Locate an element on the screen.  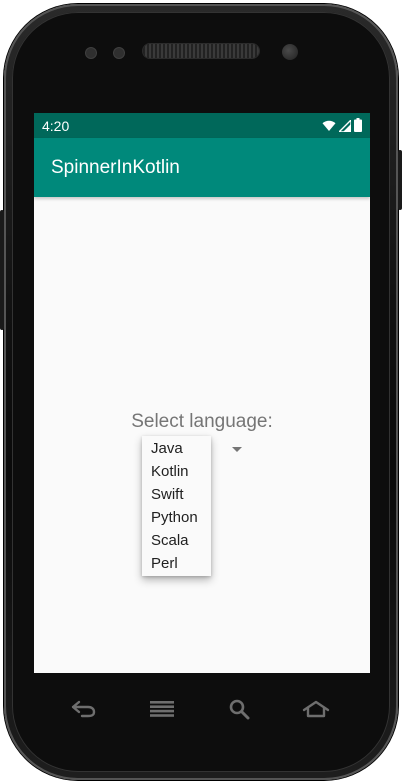
navigation-bar is located at coordinates (202, 710).